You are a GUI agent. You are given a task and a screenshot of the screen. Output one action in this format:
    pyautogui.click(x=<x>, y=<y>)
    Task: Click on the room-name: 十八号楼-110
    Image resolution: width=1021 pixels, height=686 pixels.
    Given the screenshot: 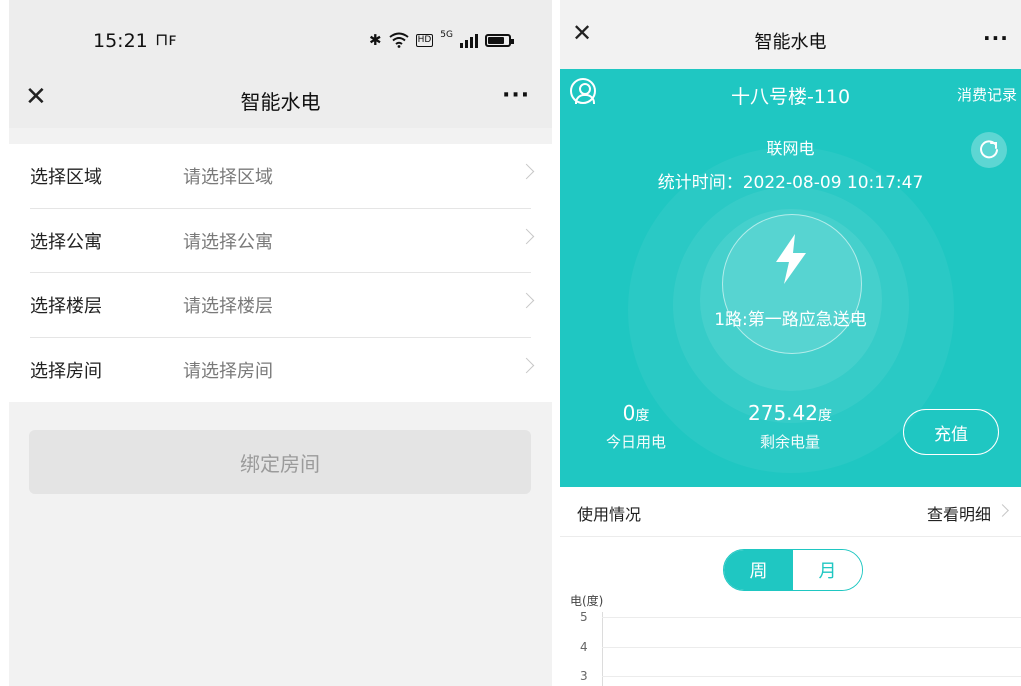 What is the action you would take?
    pyautogui.click(x=790, y=97)
    